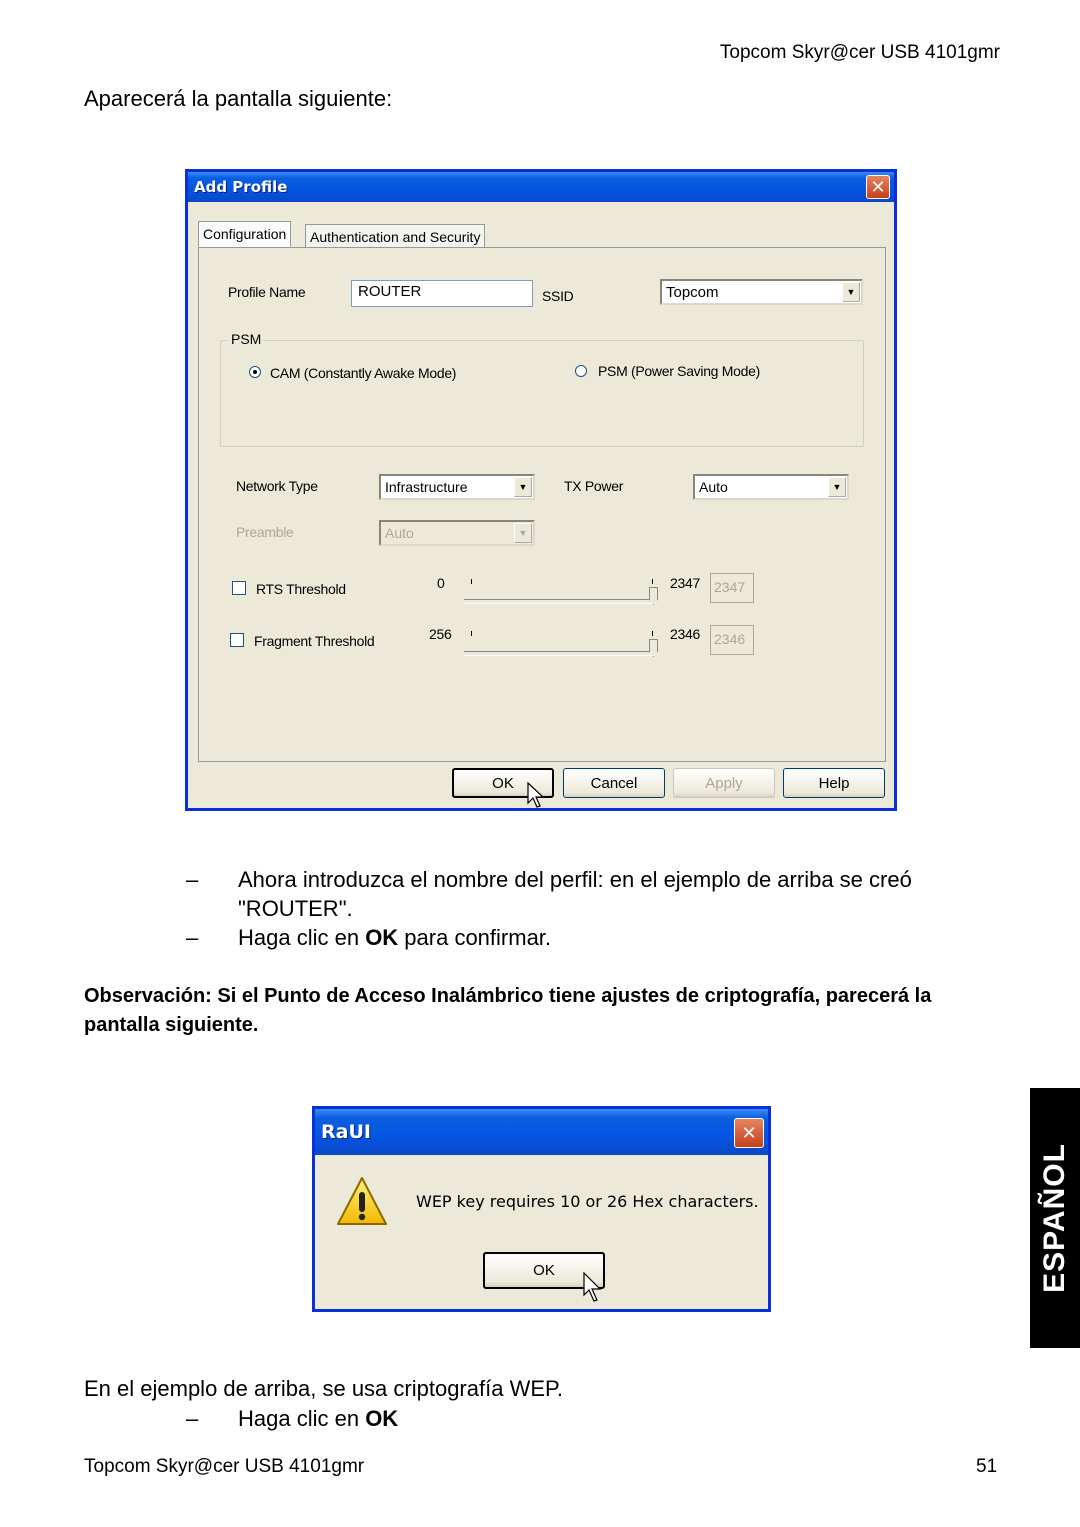  I want to click on rts-slider-track, so click(559, 601).